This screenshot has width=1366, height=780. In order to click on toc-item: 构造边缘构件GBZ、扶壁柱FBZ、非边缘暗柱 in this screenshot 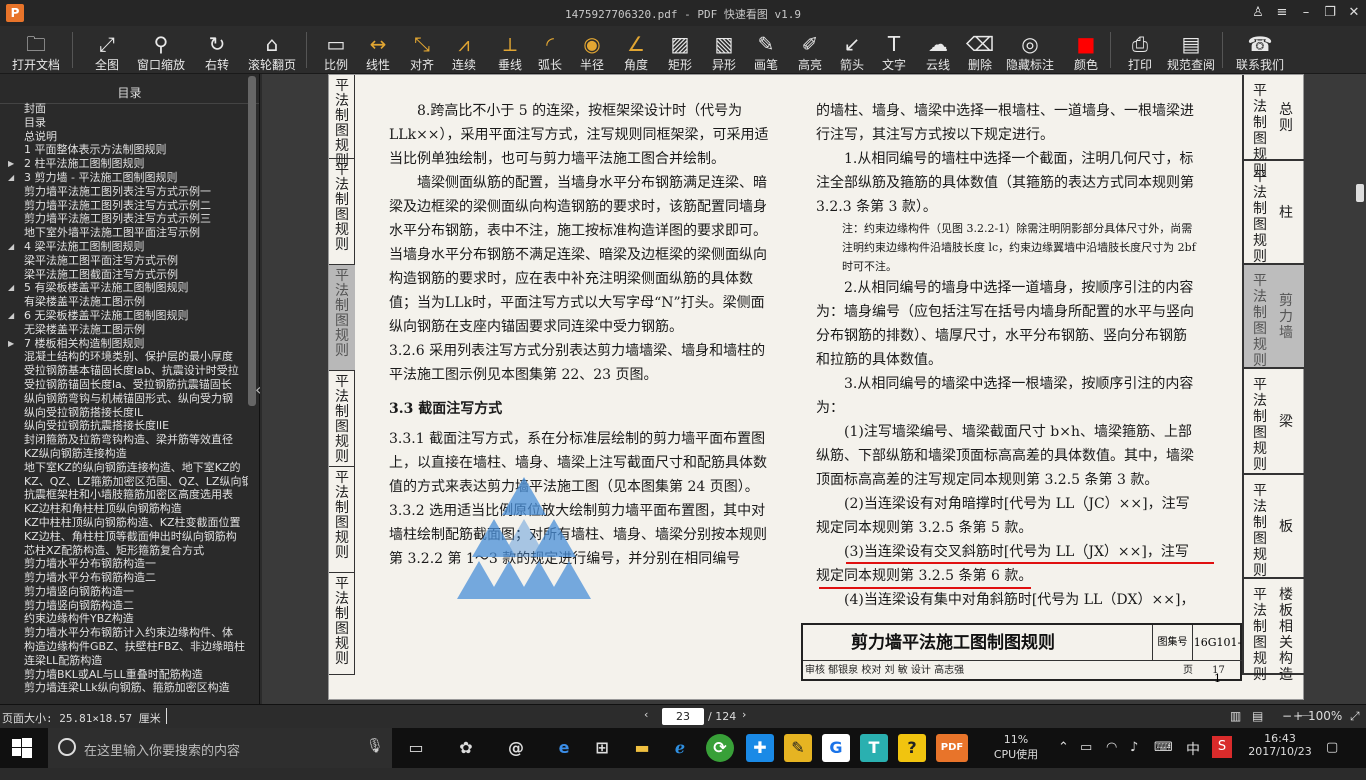, I will do `click(124, 647)`.